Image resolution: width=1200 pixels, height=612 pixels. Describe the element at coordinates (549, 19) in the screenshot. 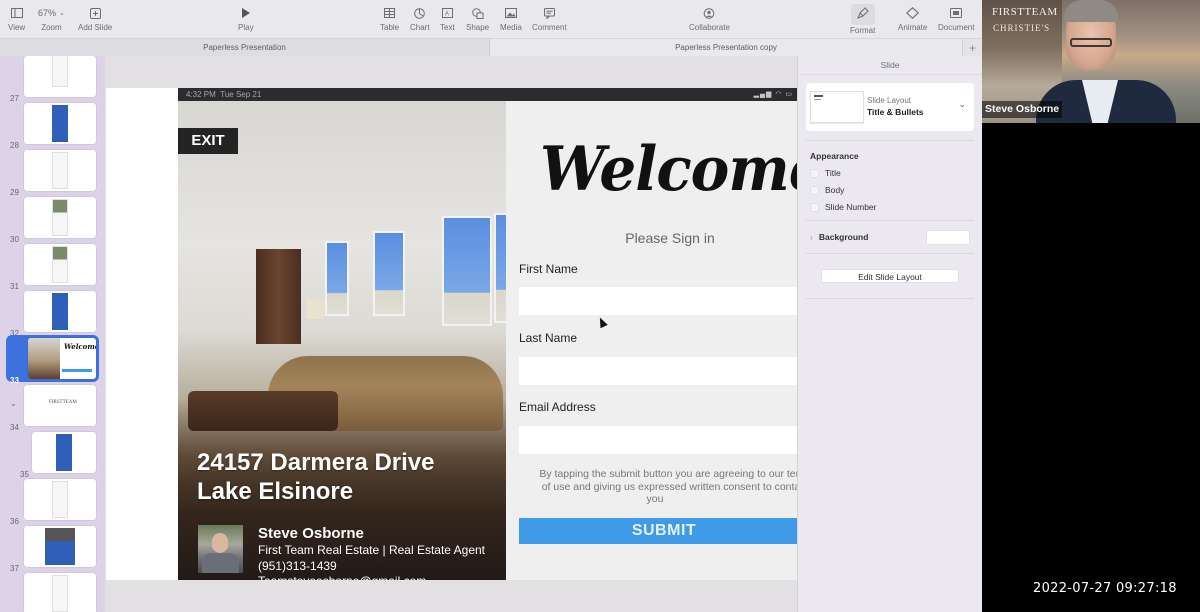

I see `comment-button: Comment` at that location.